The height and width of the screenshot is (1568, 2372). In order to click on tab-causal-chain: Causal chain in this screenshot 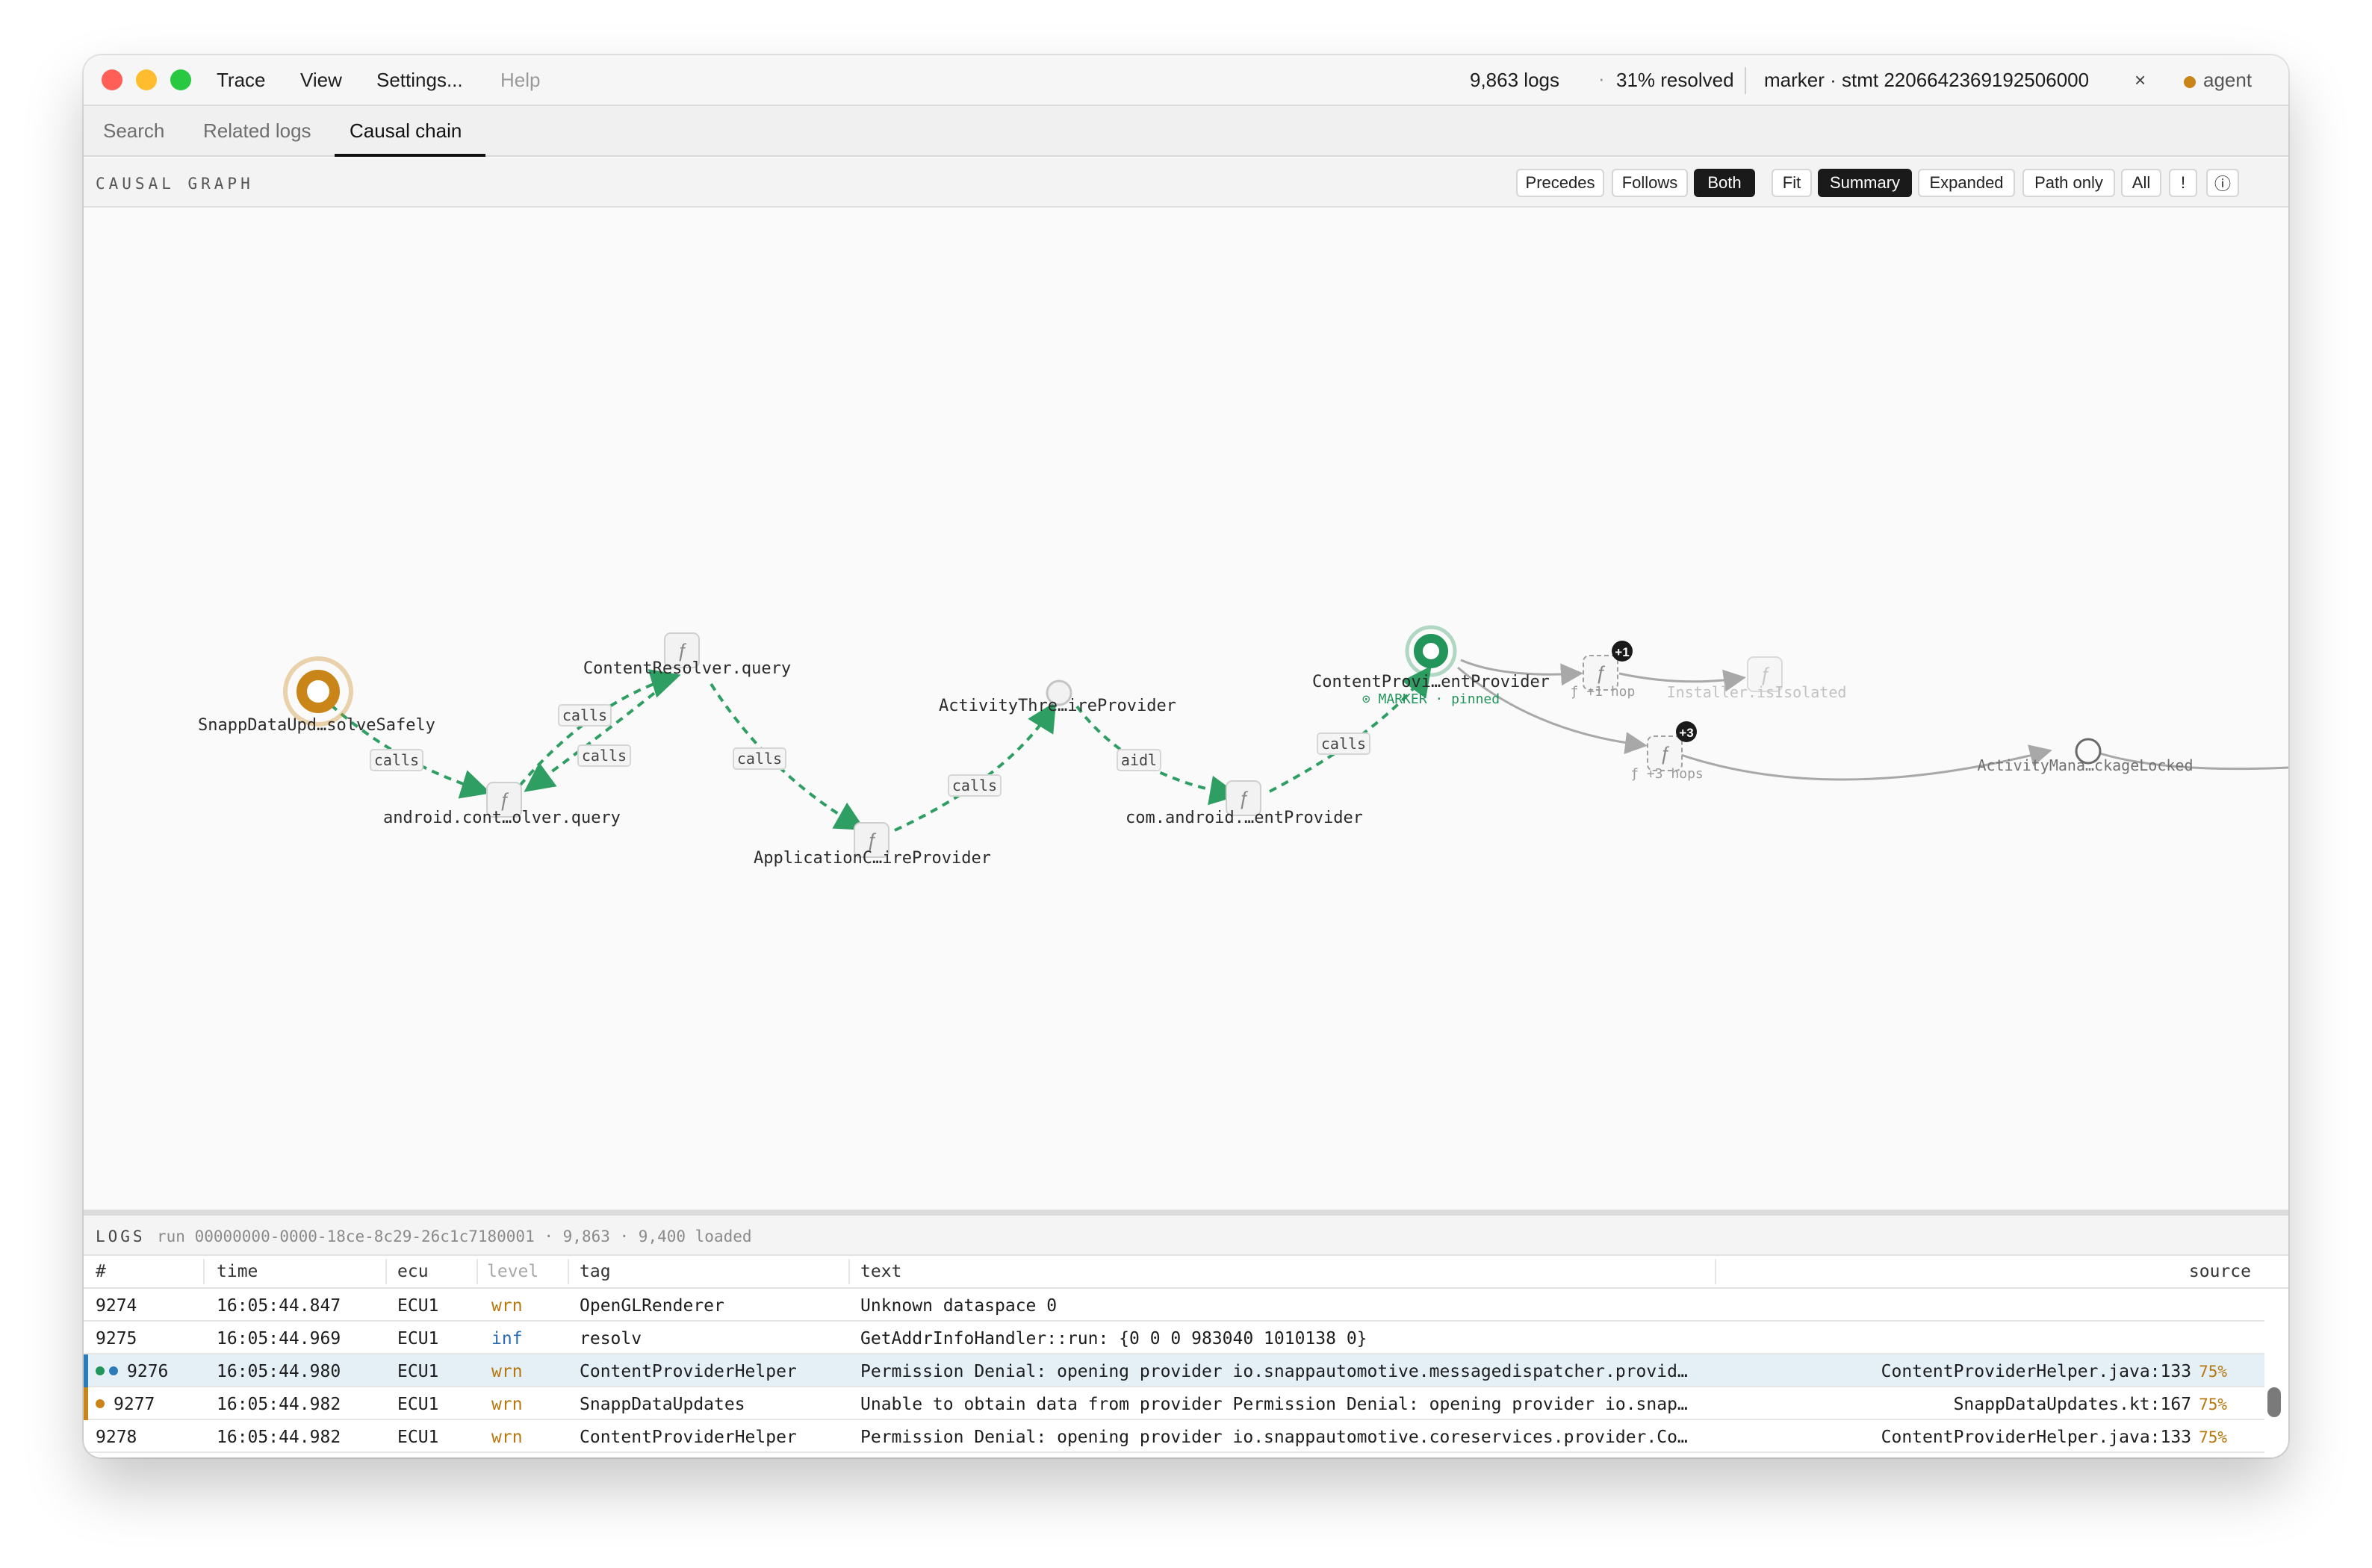, I will do `click(406, 131)`.